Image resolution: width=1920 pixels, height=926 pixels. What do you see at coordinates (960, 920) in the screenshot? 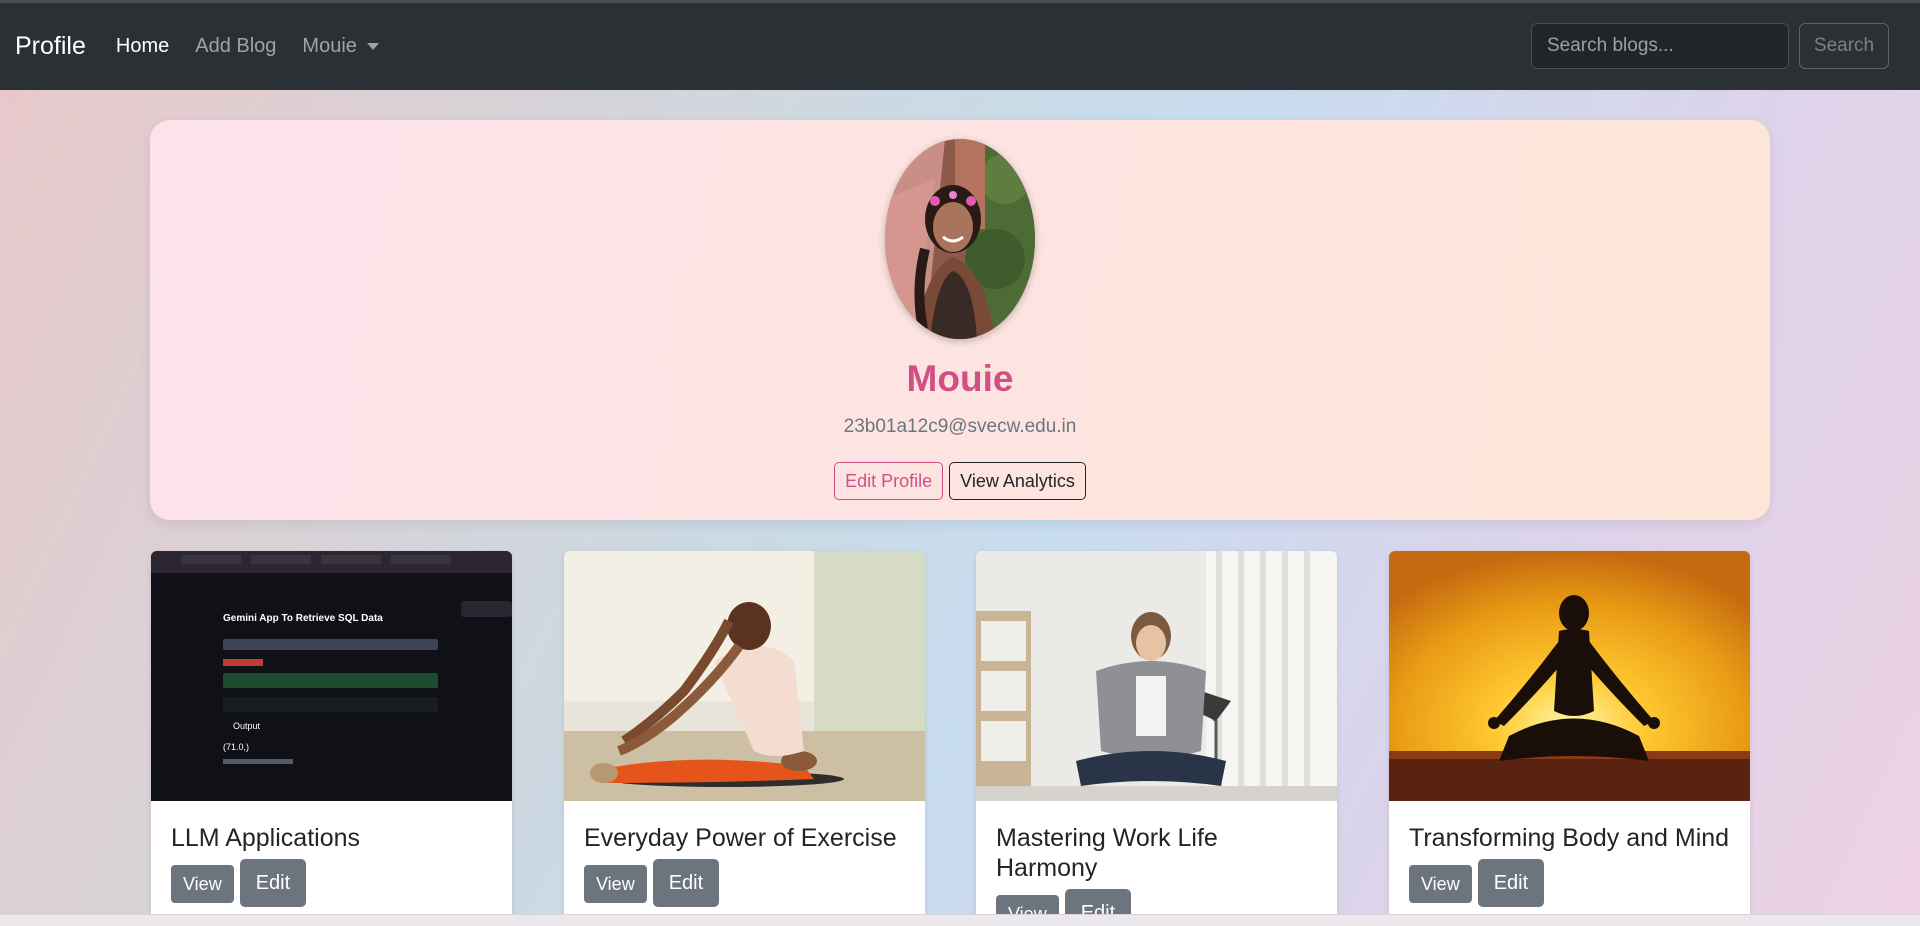
I see `os-taskbar` at bounding box center [960, 920].